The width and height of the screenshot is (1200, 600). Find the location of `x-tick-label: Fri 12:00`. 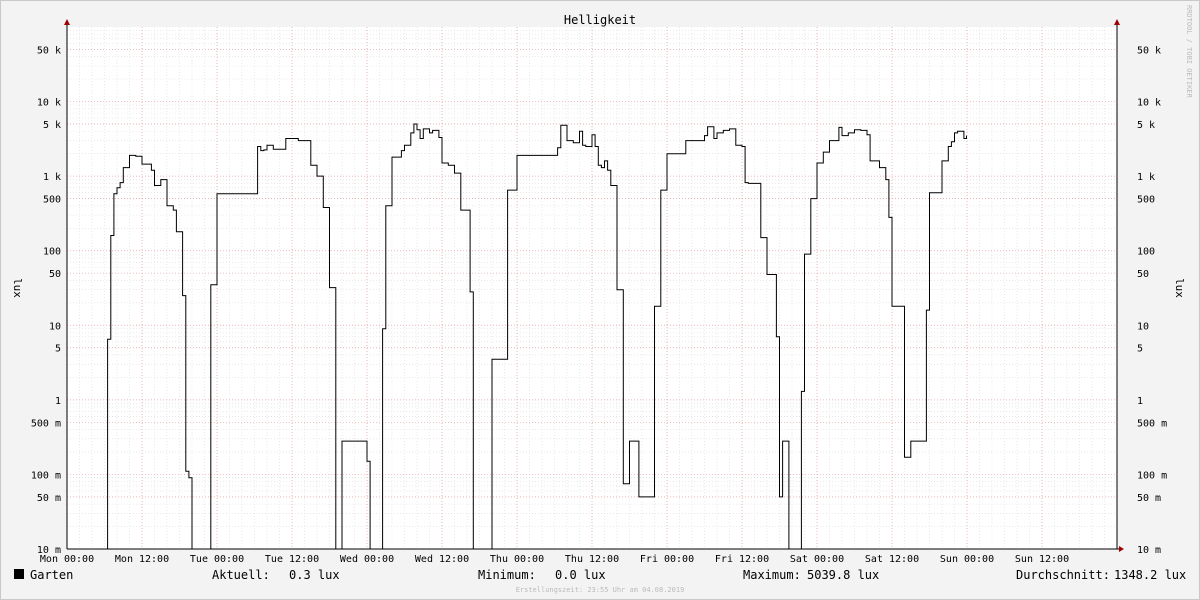

x-tick-label: Fri 12:00 is located at coordinates (742, 559).